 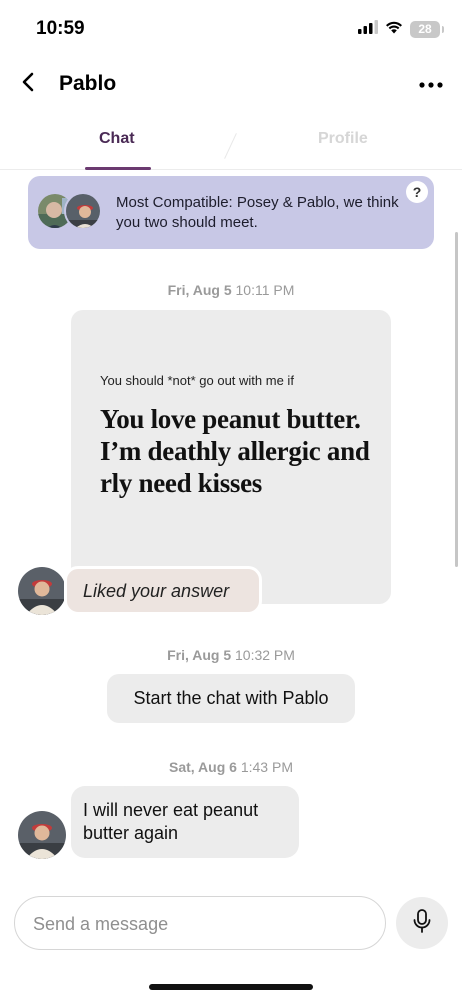 What do you see at coordinates (231, 987) in the screenshot?
I see `home-indicator` at bounding box center [231, 987].